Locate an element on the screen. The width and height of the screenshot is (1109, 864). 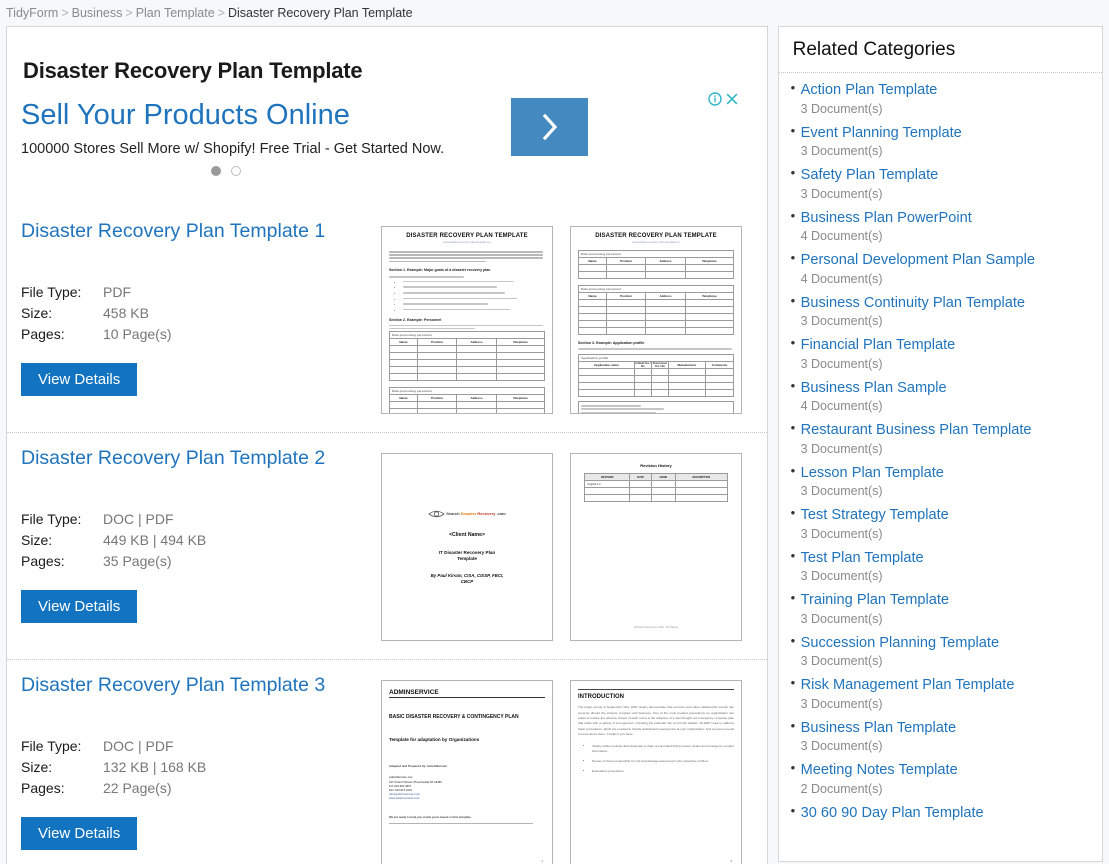
breadcrumb-current: Disaster Recovery Plan Template is located at coordinates (320, 13).